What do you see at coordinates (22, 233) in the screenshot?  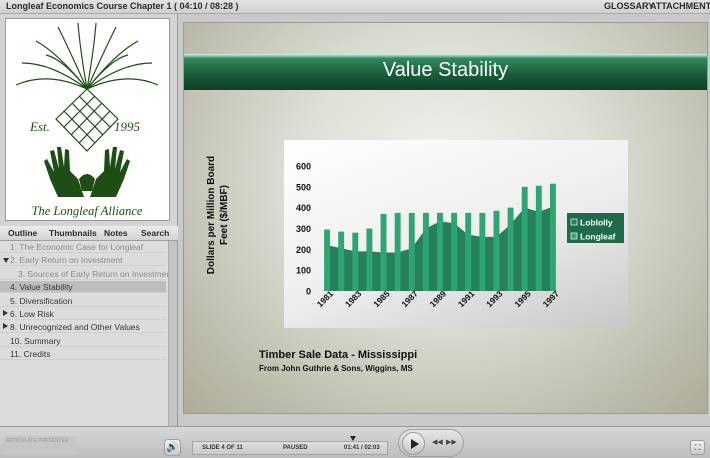 I see `tab-outline: Outline` at bounding box center [22, 233].